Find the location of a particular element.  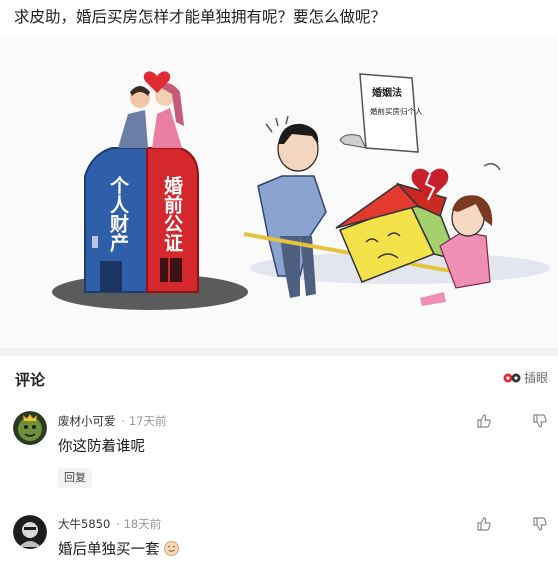

comment-meta: 大牛5850 · 18天前 is located at coordinates (109, 524).